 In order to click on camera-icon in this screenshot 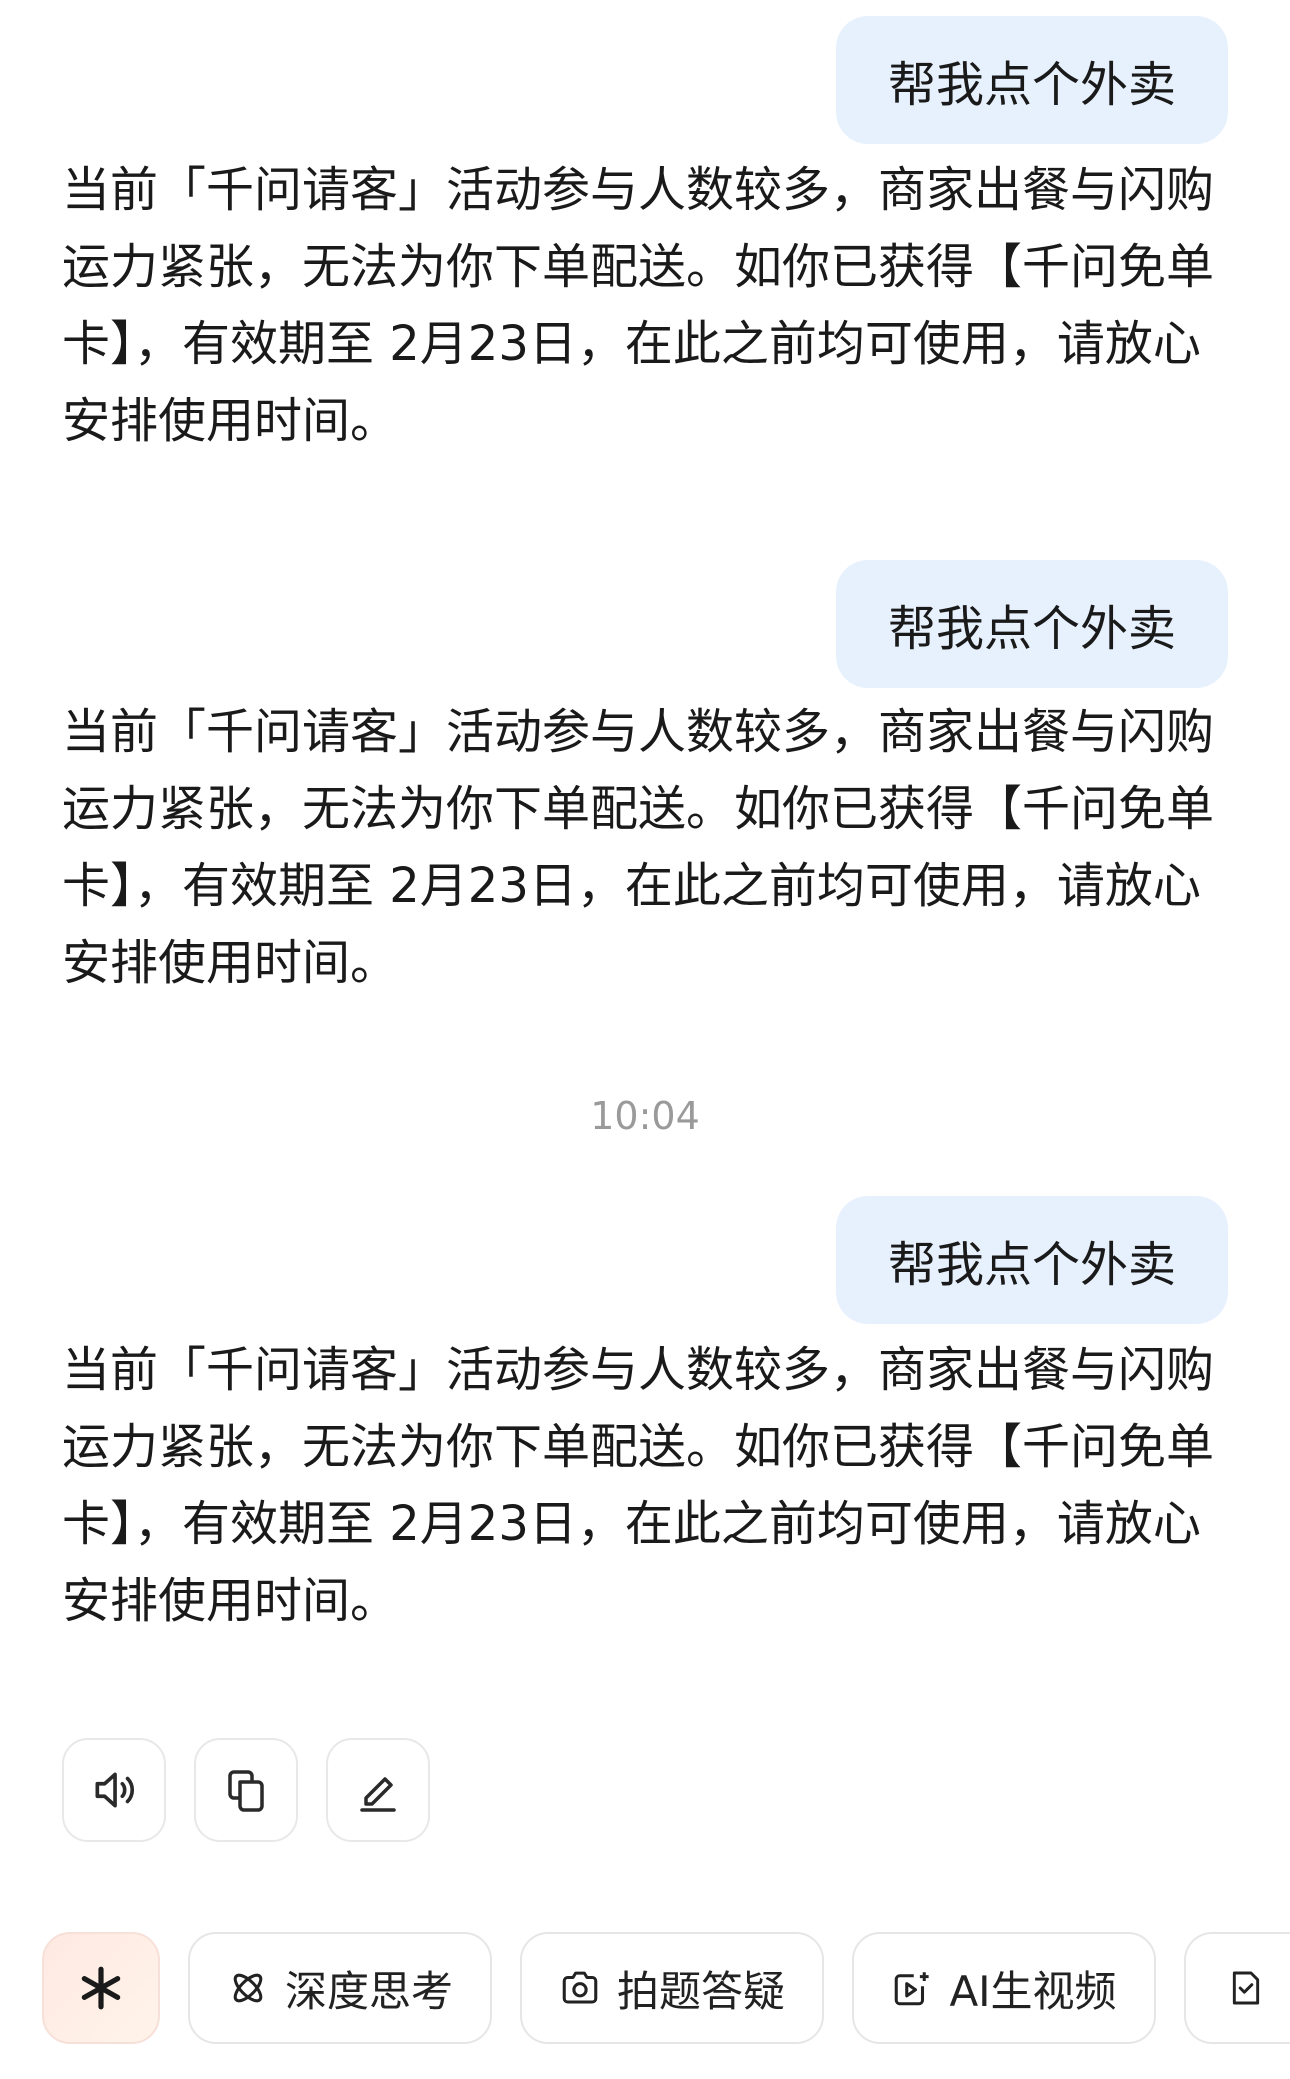, I will do `click(580, 1987)`.